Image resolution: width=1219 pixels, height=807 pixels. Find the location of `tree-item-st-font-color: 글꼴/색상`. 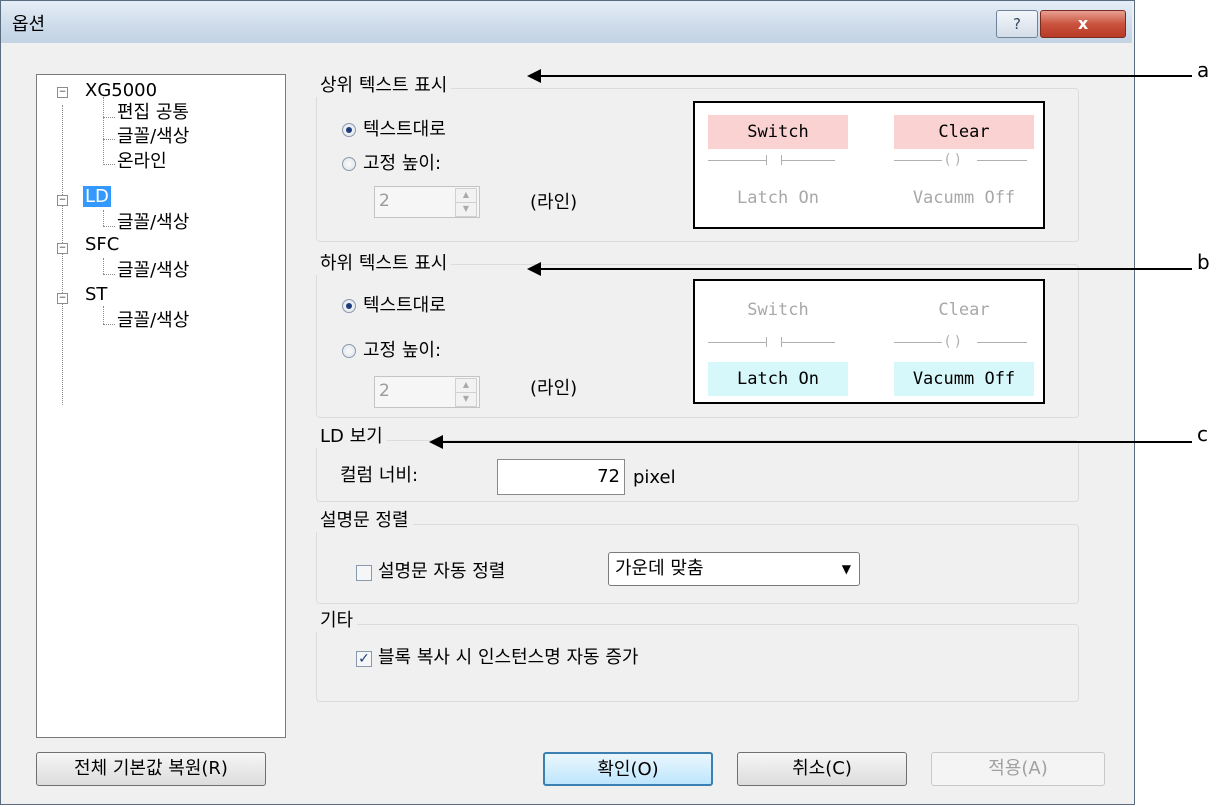

tree-item-st-font-color: 글꼴/색상 is located at coordinates (153, 321).